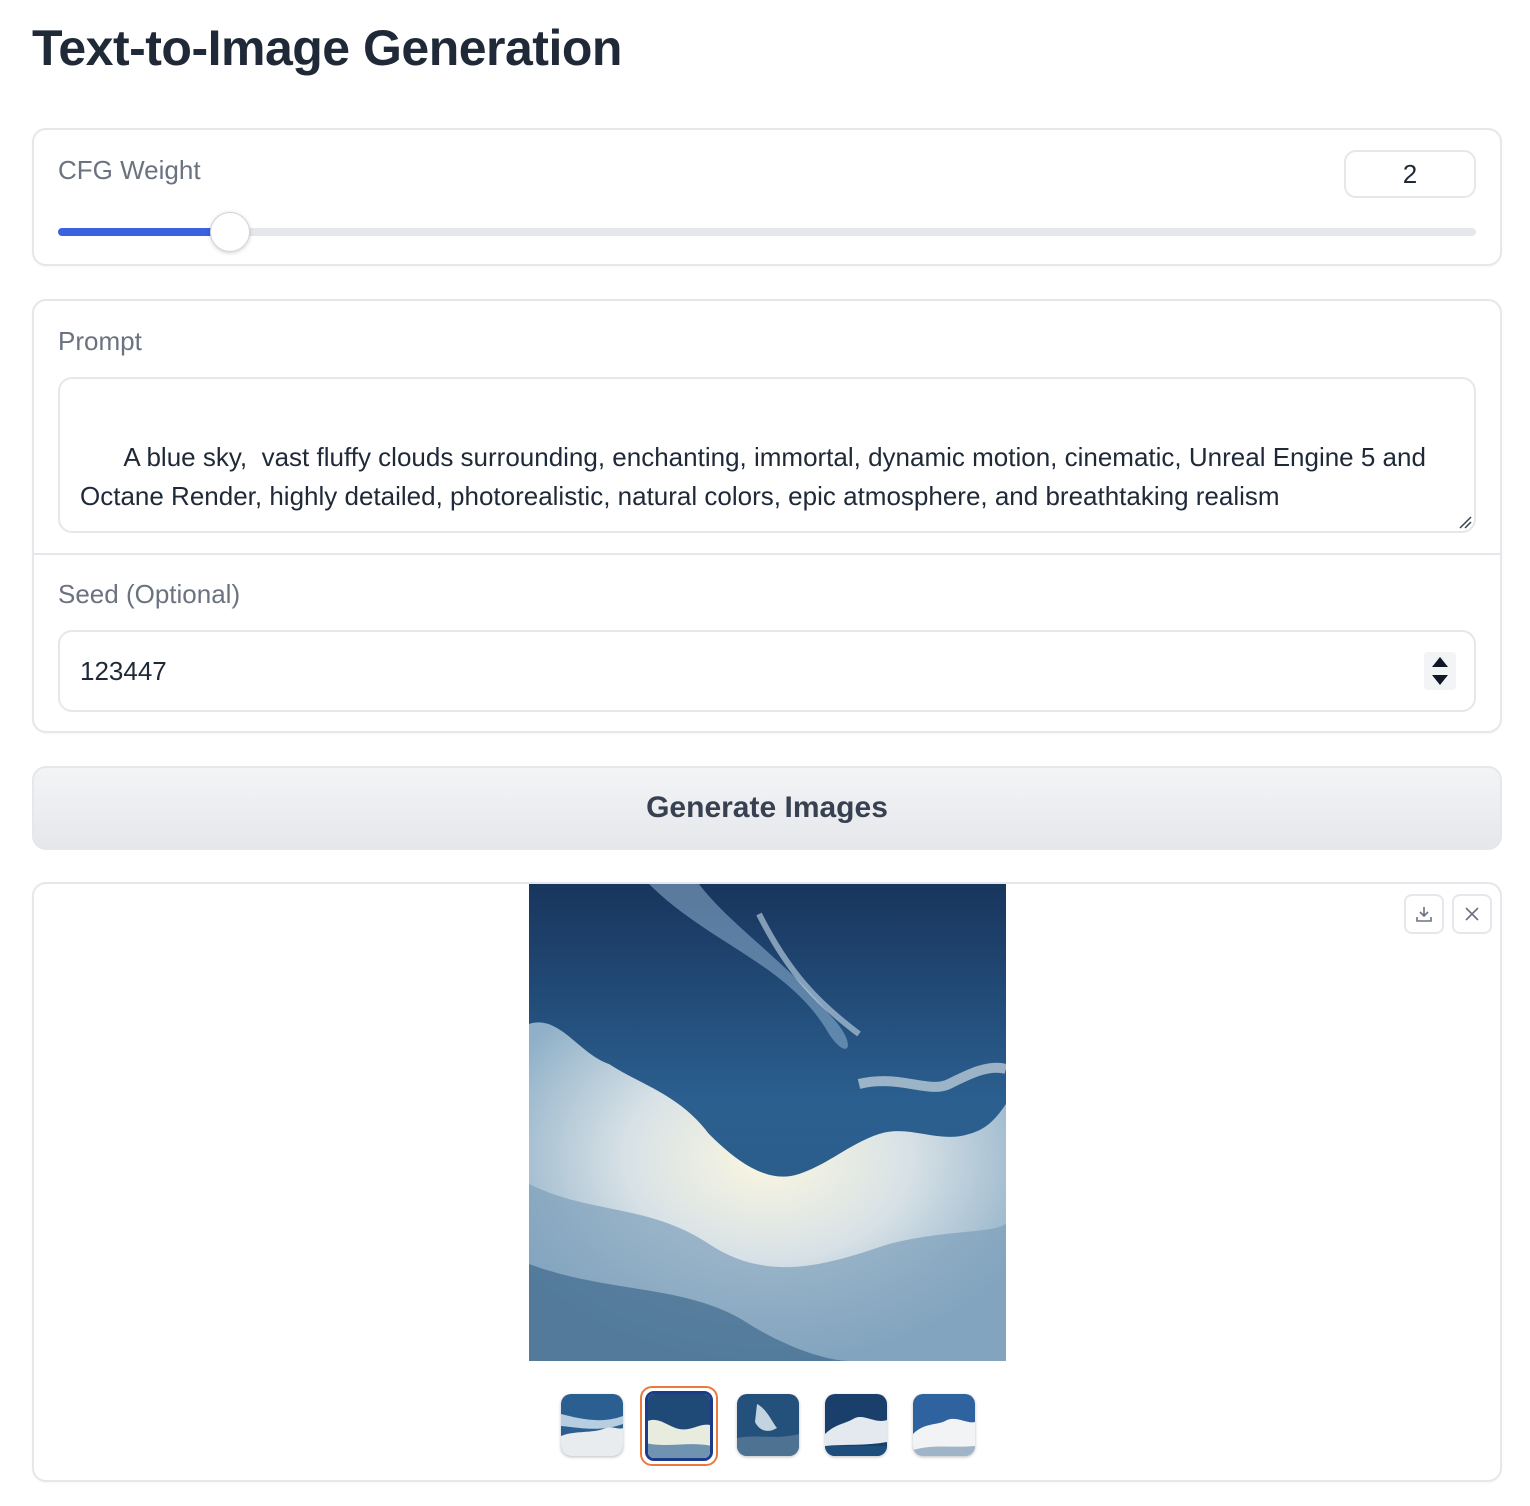  What do you see at coordinates (100, 341) in the screenshot?
I see `prompt-label: Prompt` at bounding box center [100, 341].